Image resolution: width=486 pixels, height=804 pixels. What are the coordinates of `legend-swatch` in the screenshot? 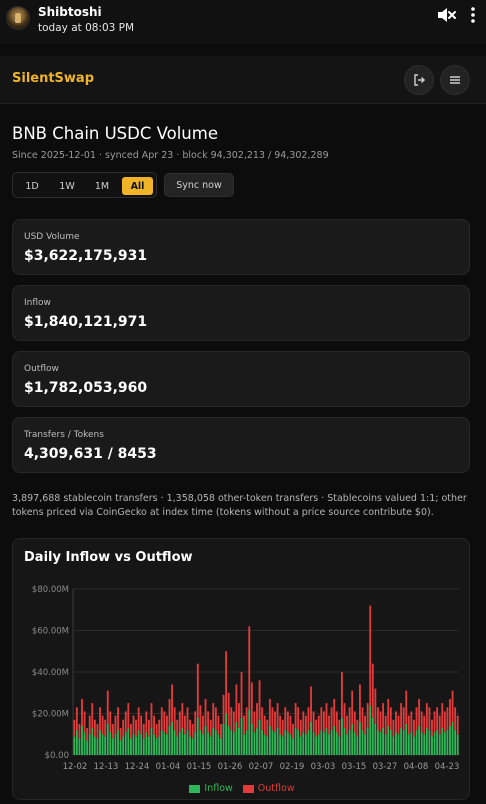 It's located at (195, 788).